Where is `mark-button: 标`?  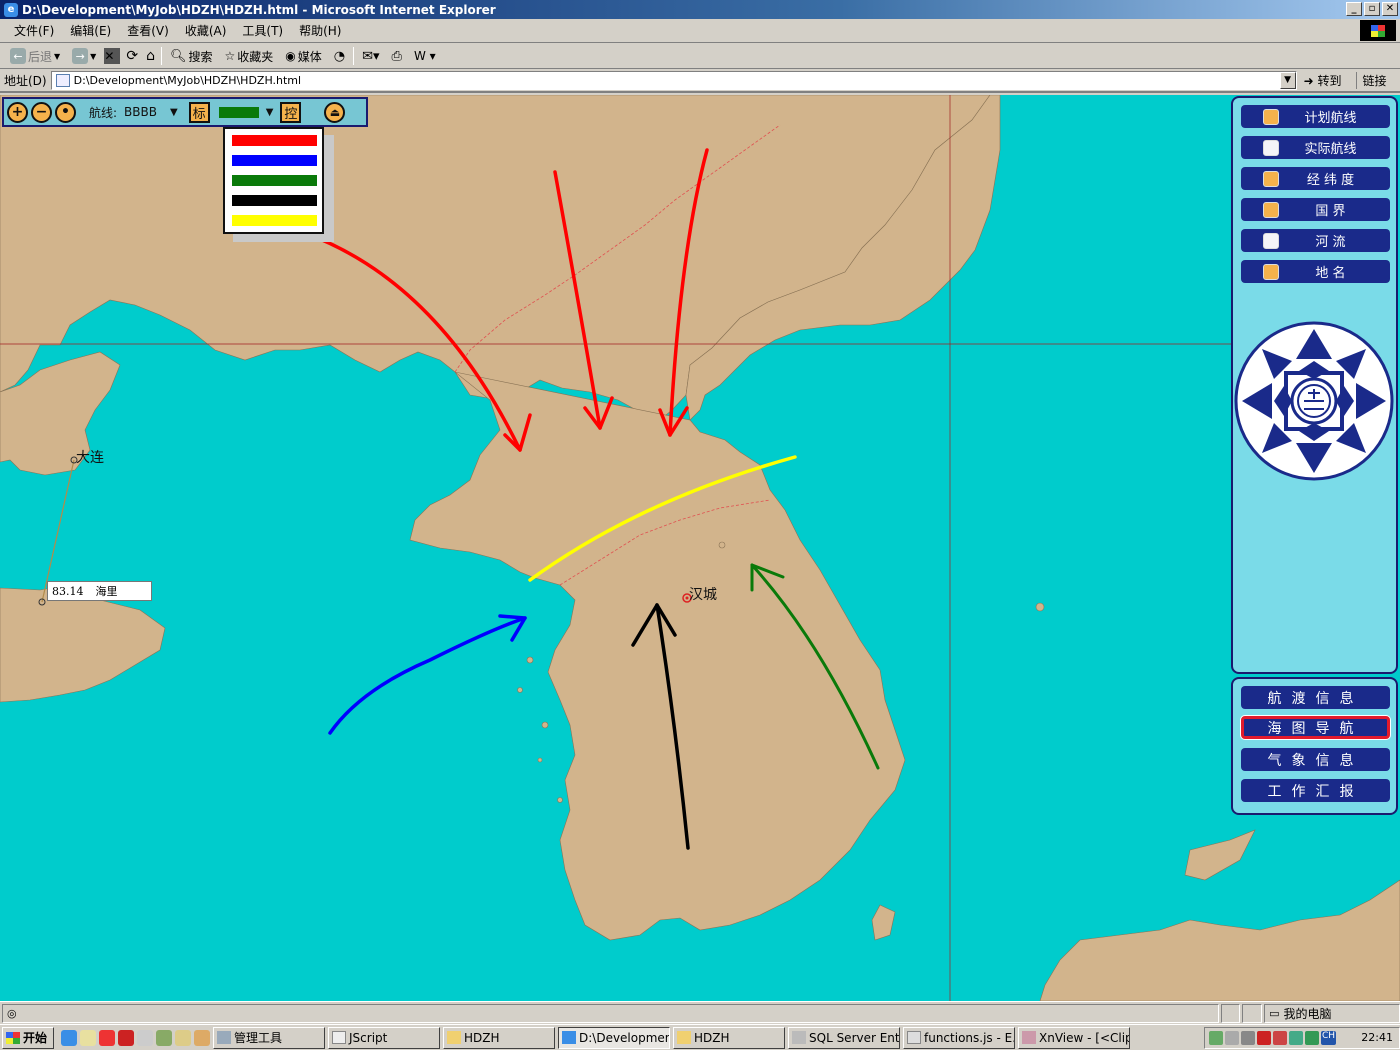
mark-button: 标 is located at coordinates (199, 112).